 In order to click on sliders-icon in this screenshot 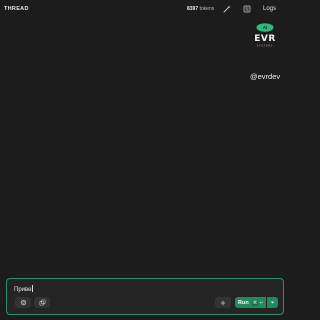, I will do `click(247, 9)`.